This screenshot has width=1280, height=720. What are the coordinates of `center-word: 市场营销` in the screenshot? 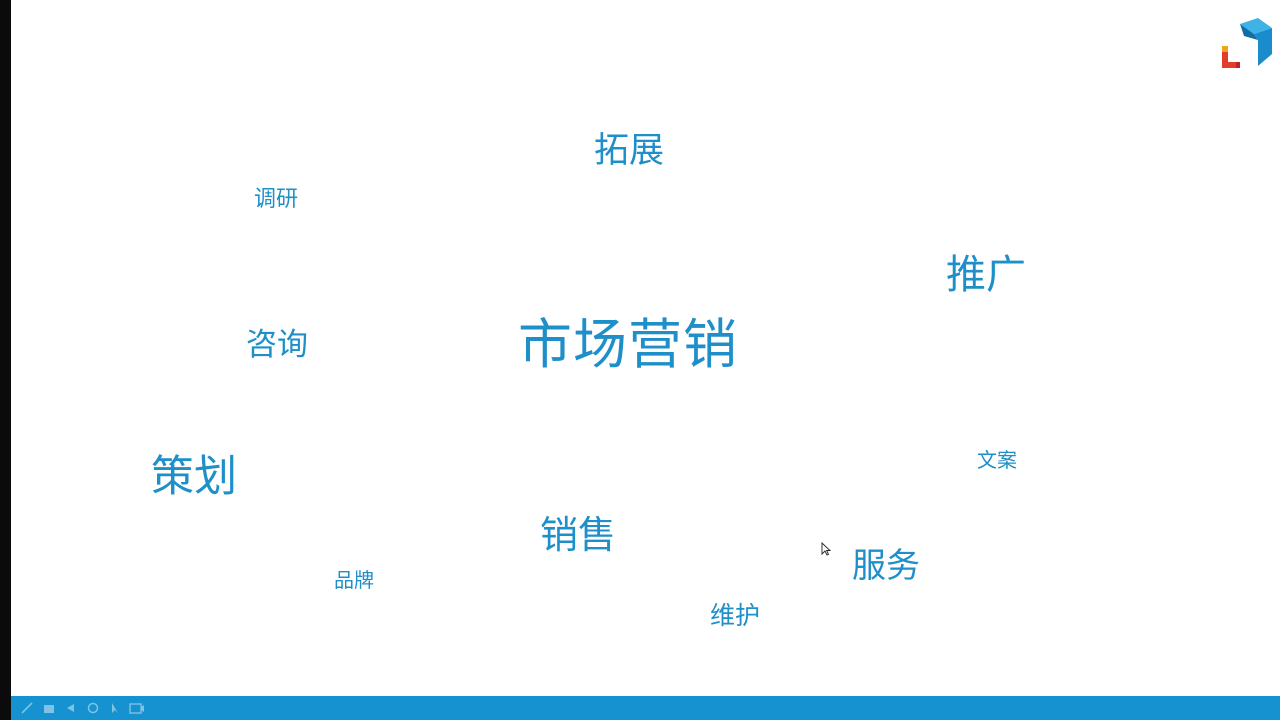 It's located at (628, 344).